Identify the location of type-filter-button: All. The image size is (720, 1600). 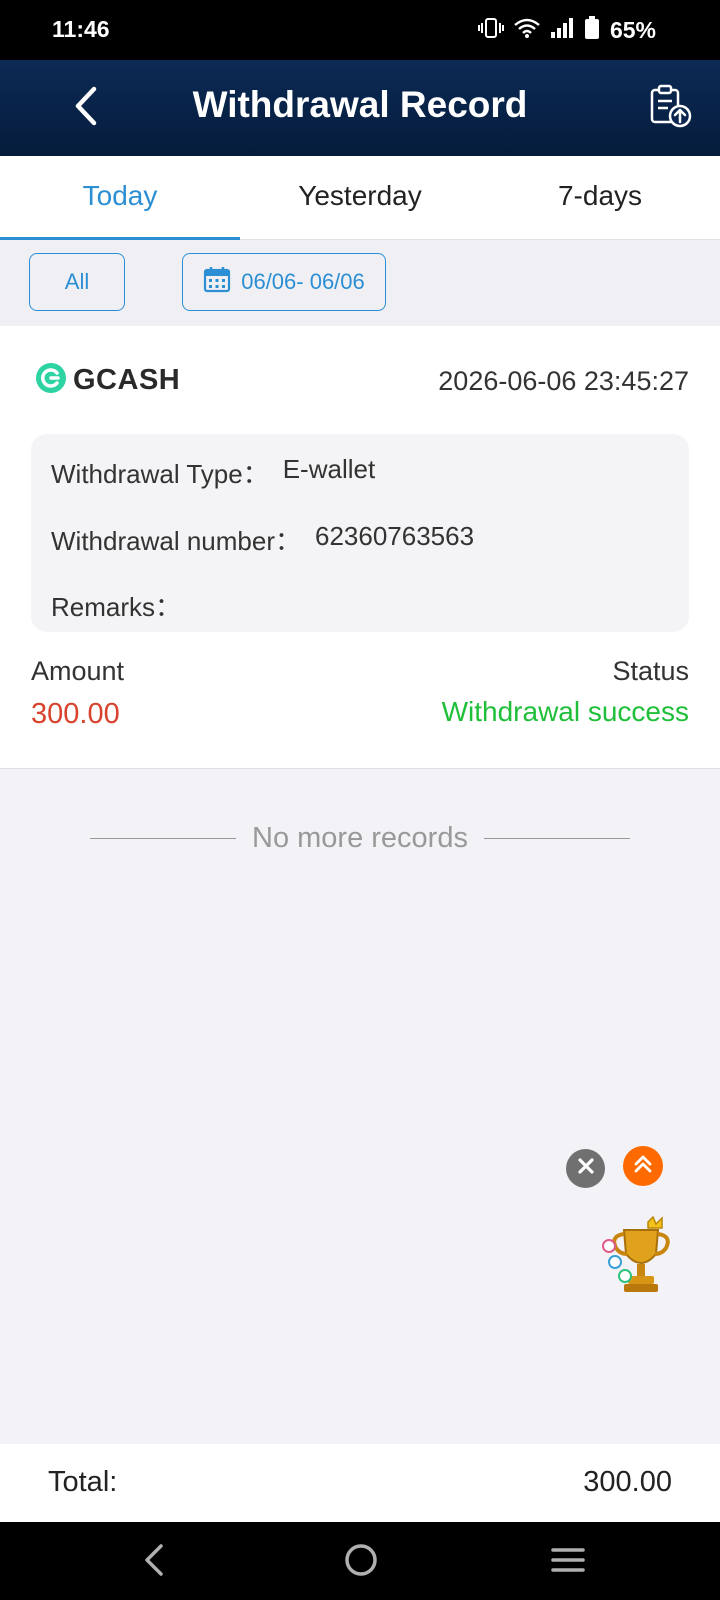
(77, 282).